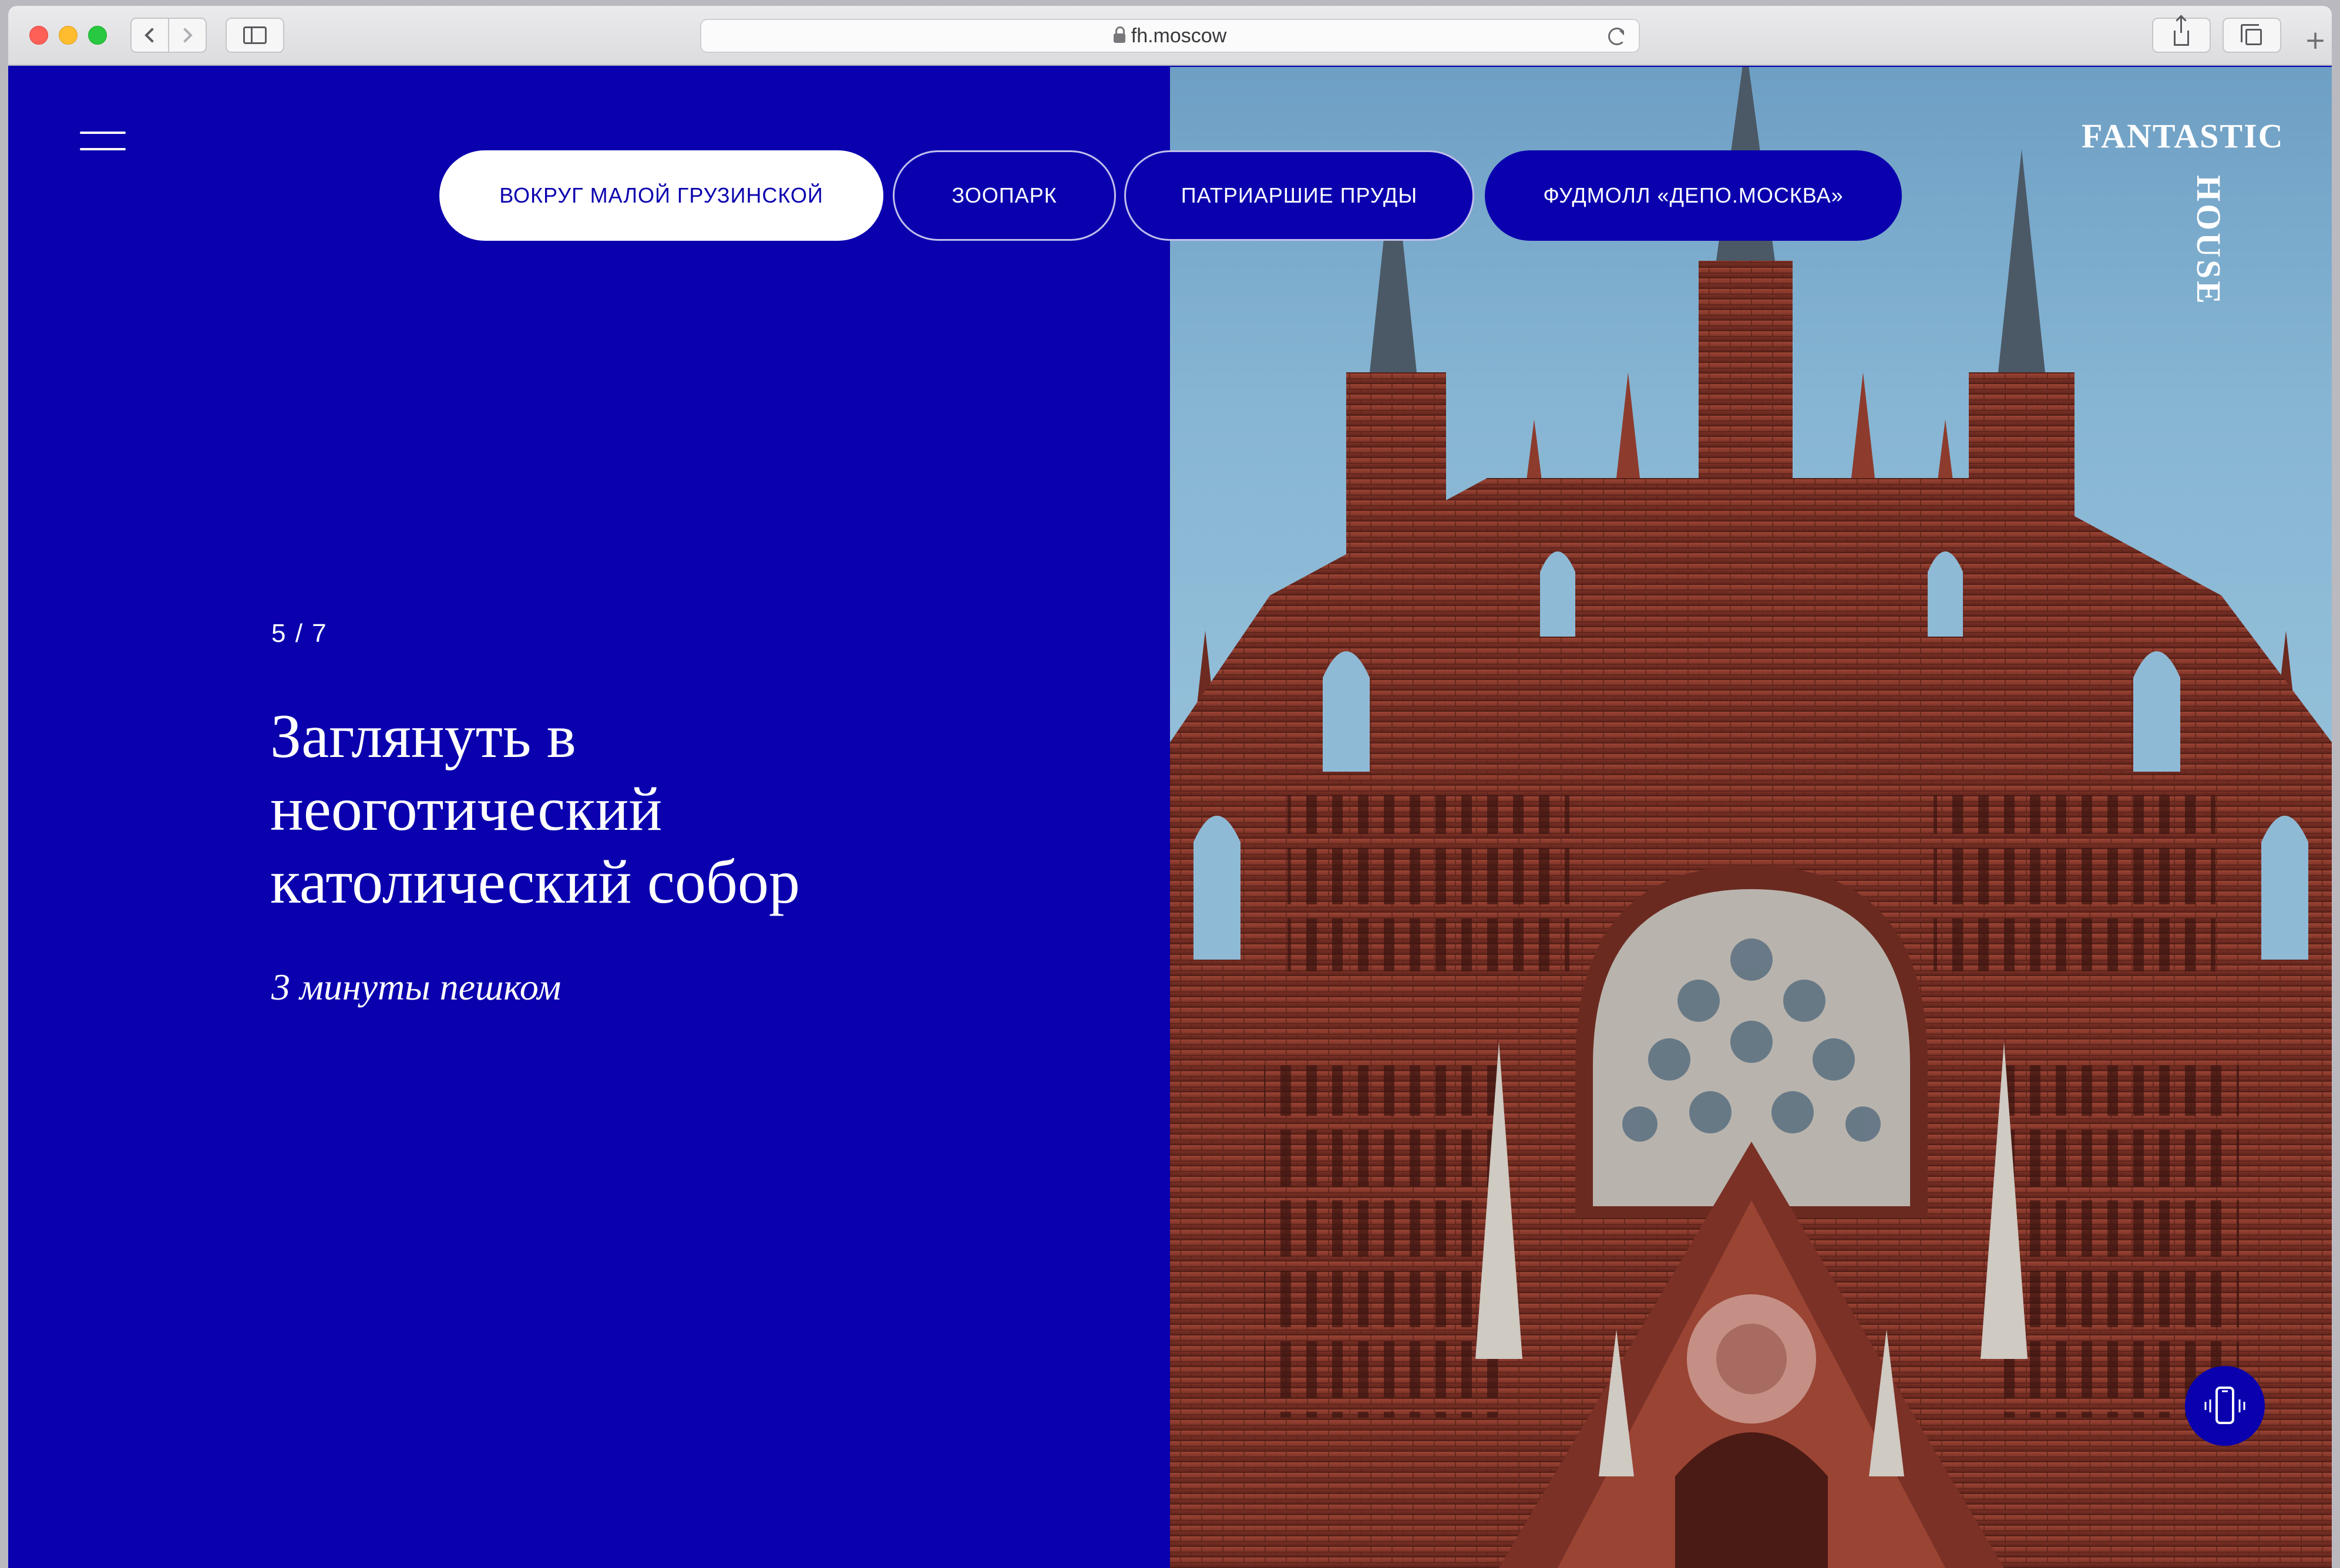 This screenshot has width=2340, height=1568. What do you see at coordinates (1119, 34) in the screenshot?
I see `lock-icon` at bounding box center [1119, 34].